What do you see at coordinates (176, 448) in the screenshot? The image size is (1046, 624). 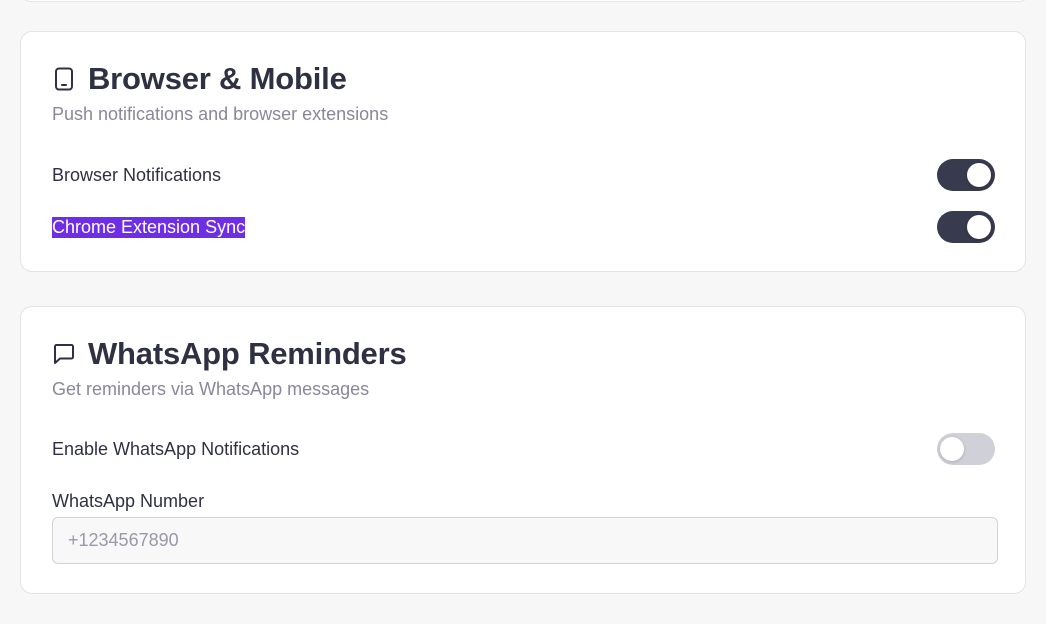 I see `whatsapp-notifications-label: Enable WhatsApp Notifications` at bounding box center [176, 448].